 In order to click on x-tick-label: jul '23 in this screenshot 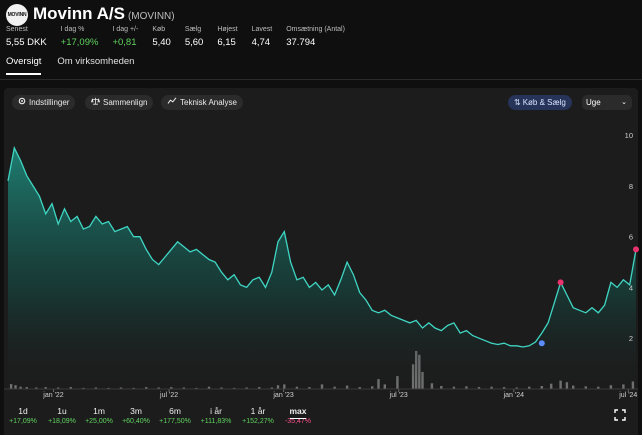, I will do `click(398, 395)`.